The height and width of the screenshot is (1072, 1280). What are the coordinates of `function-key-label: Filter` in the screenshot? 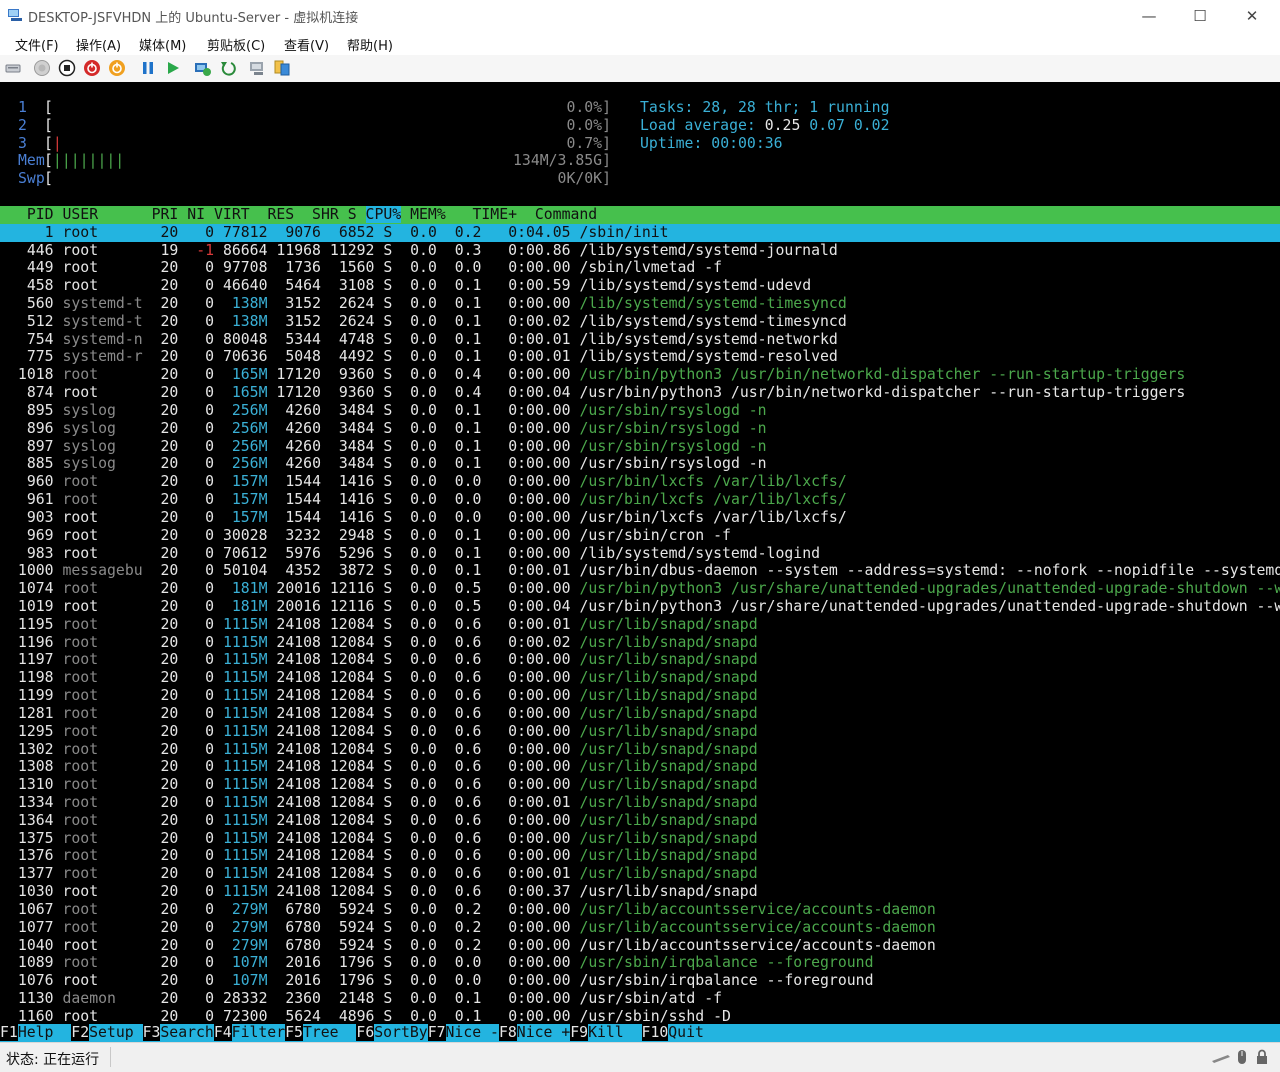 It's located at (258, 1033).